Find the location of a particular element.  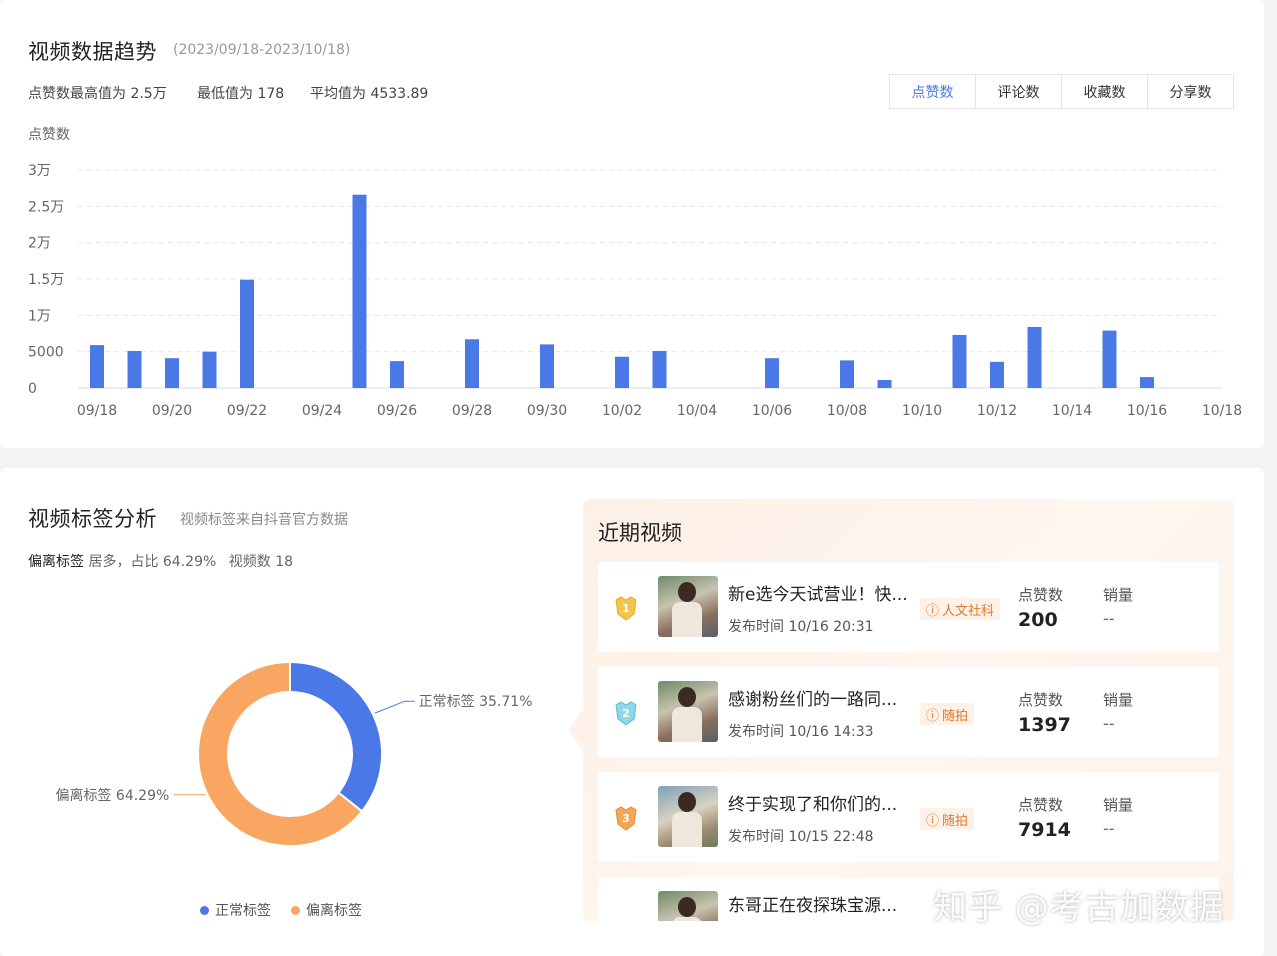

legend-normal: 正常标签 is located at coordinates (235, 910).